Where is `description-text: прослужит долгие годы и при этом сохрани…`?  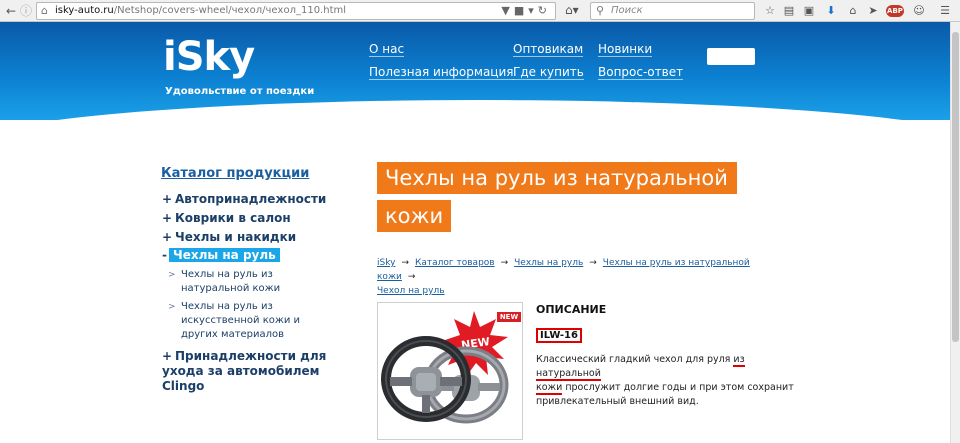
description-text: прослужит долгие годы и при этом сохрани… is located at coordinates (665, 394).